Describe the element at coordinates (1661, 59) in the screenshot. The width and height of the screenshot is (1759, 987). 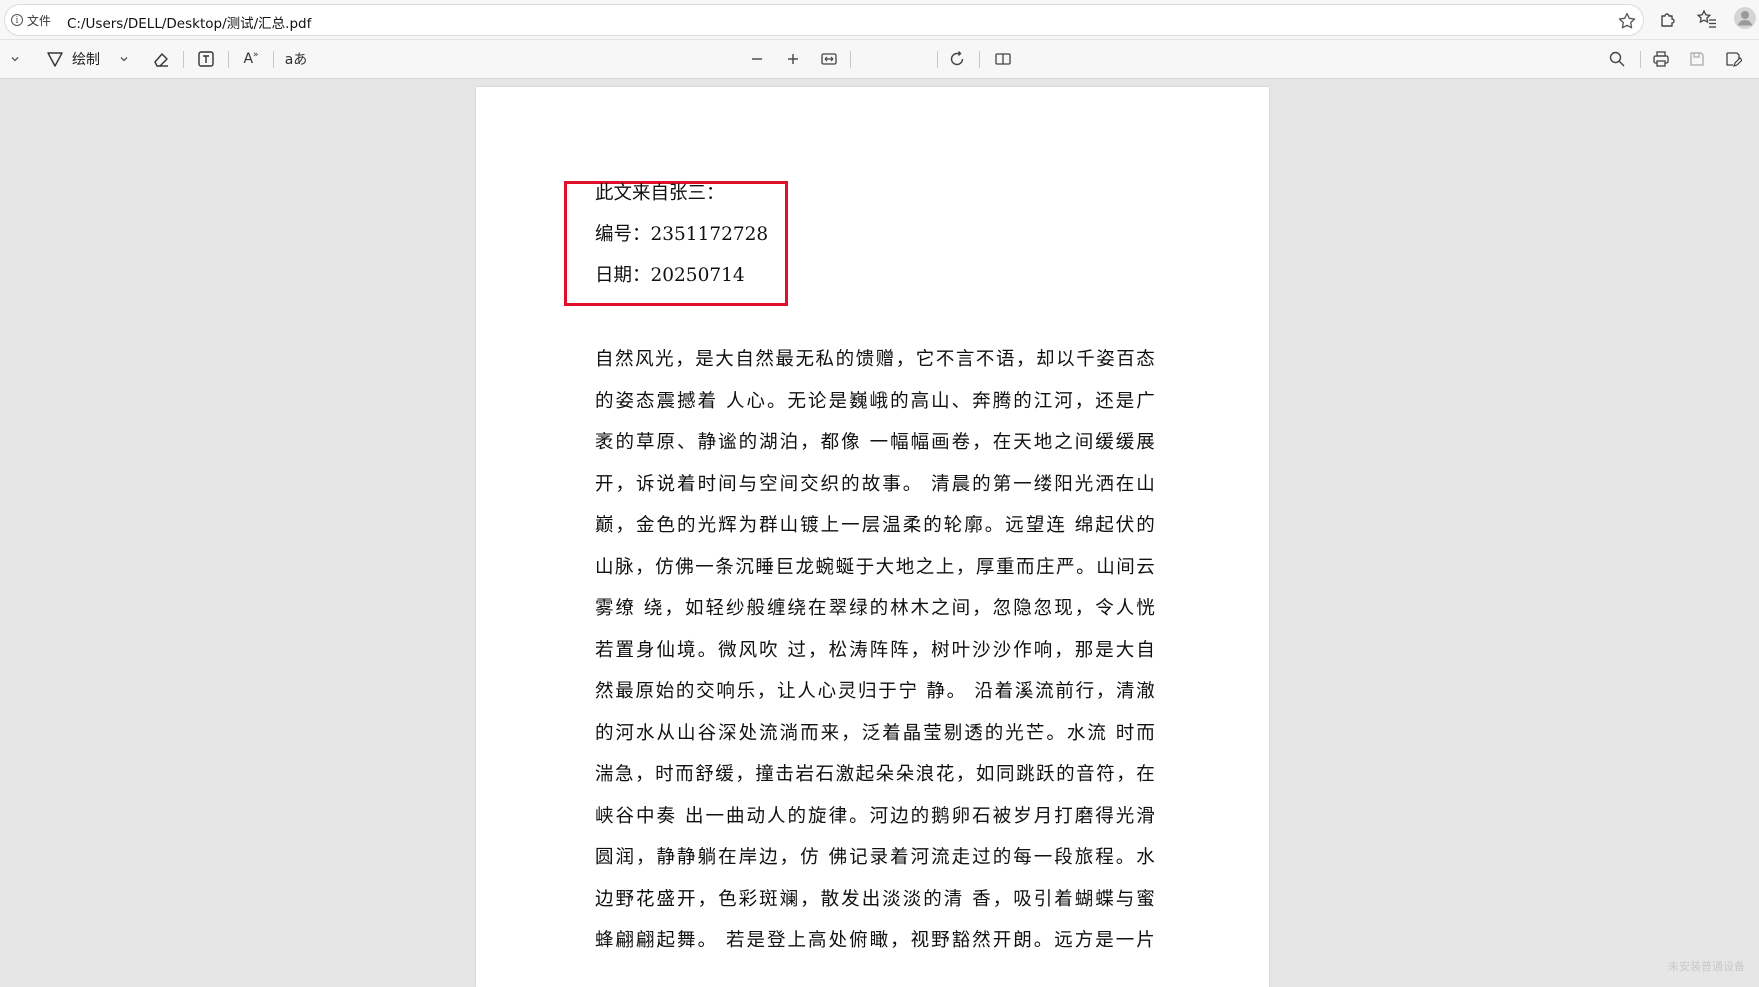
I see `print-icon` at that location.